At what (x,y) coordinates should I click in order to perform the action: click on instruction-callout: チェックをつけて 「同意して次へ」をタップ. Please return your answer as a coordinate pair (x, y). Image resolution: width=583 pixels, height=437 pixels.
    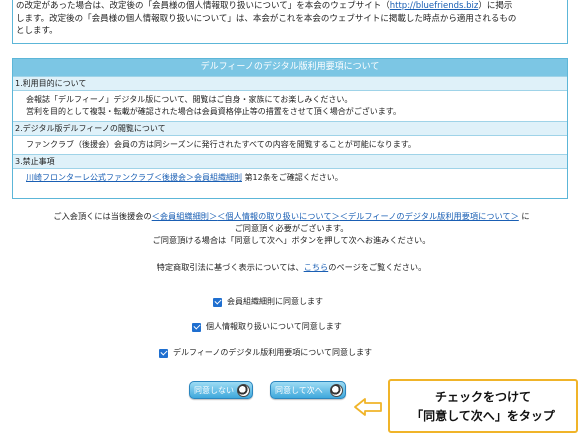
    Looking at the image, I should click on (483, 406).